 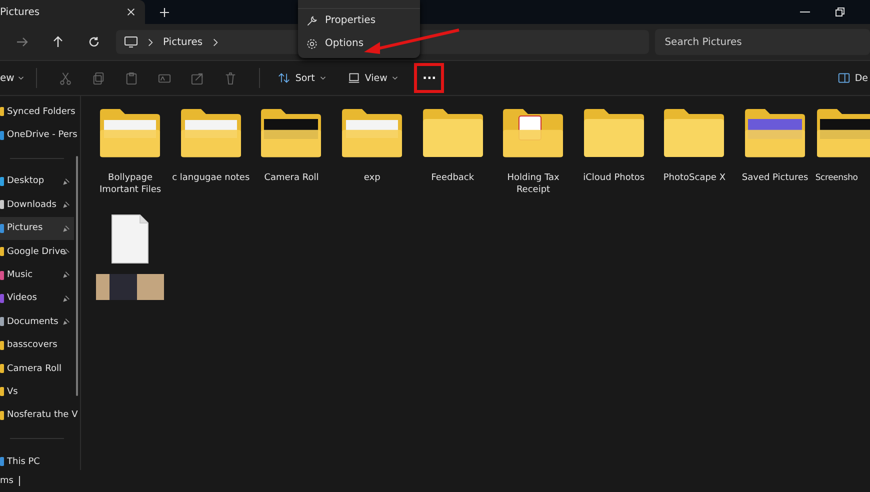 What do you see at coordinates (372, 178) in the screenshot?
I see `folder-name: exp` at bounding box center [372, 178].